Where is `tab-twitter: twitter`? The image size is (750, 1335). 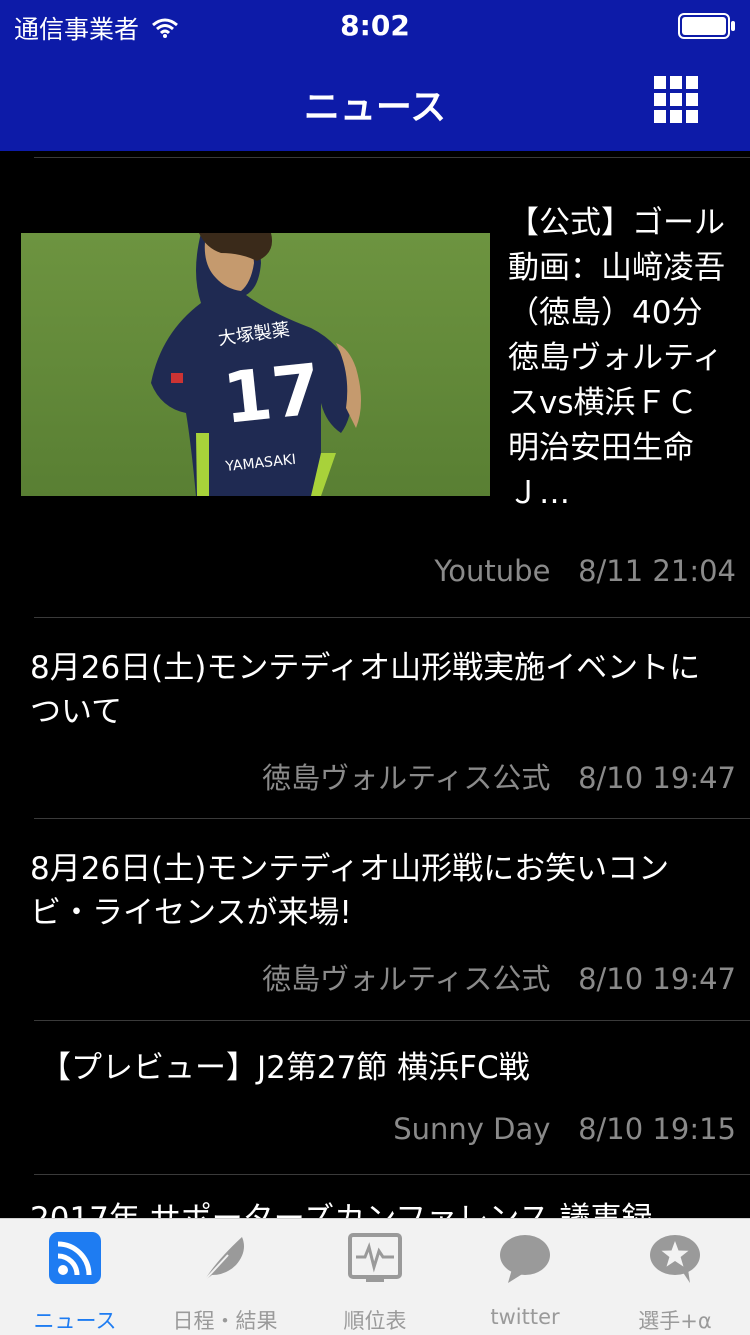
tab-twitter: twitter is located at coordinates (525, 1277).